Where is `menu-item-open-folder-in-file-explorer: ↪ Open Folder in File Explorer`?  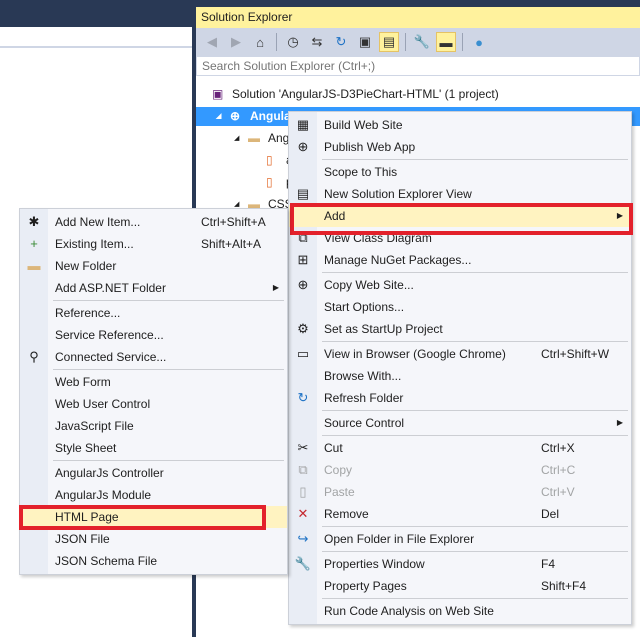
menu-item-open-folder-in-file-explorer: ↪ Open Folder in File Explorer is located at coordinates (460, 539).